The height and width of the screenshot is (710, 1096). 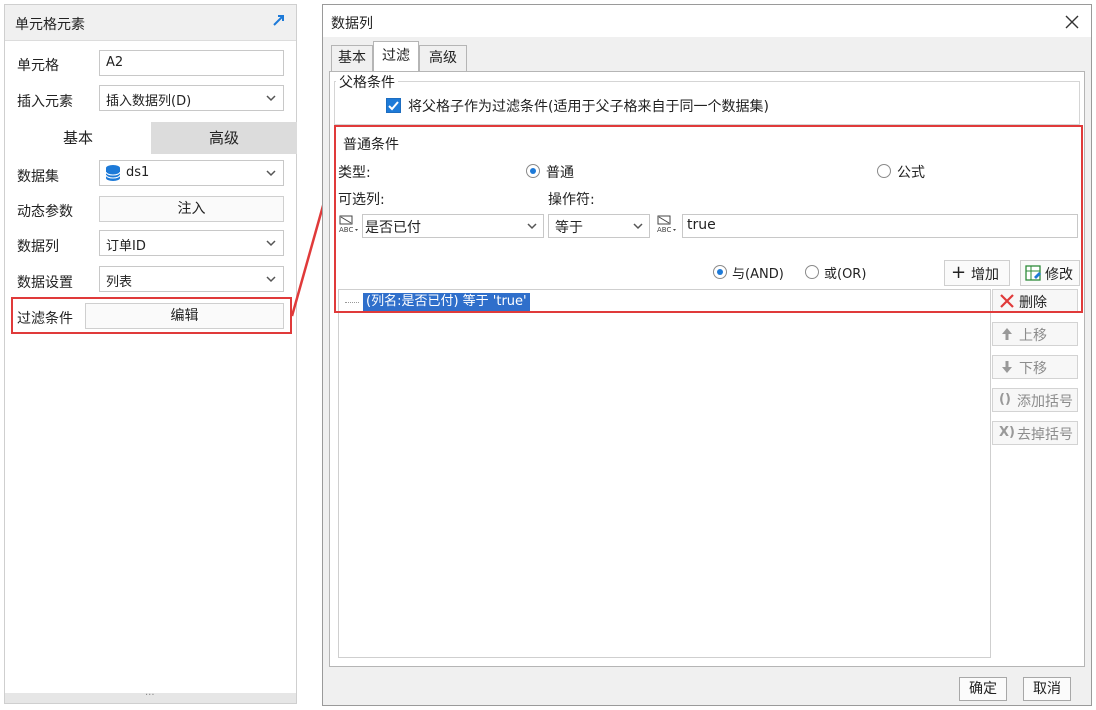 What do you see at coordinates (38, 247) in the screenshot?
I see `data-column-label: 数据列` at bounding box center [38, 247].